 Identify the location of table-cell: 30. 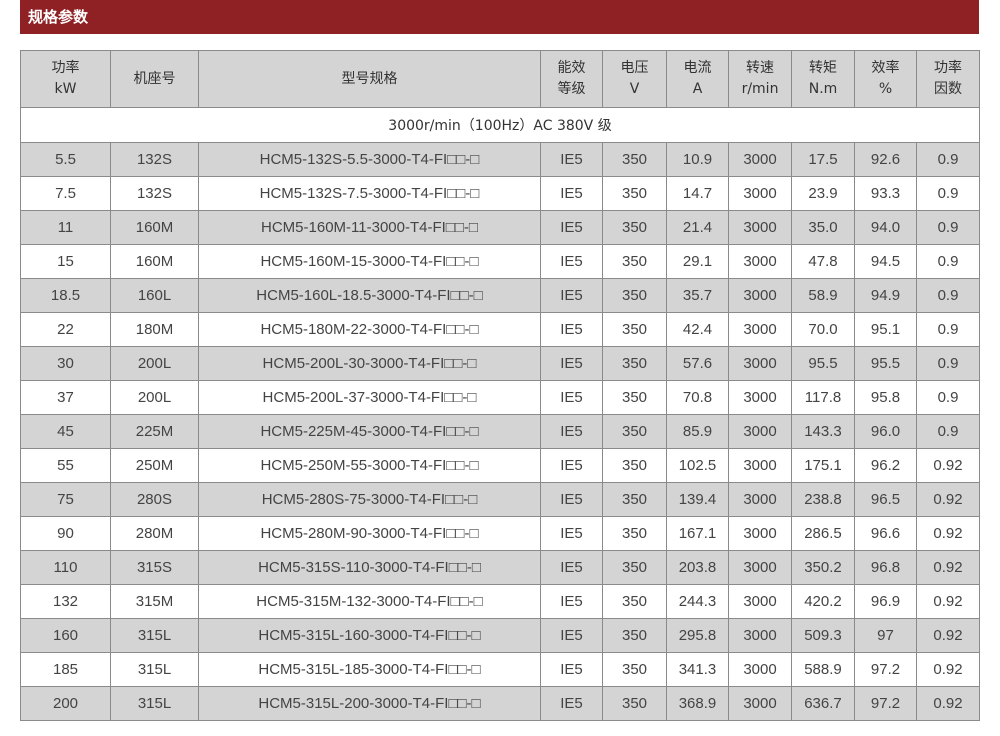
(65, 363).